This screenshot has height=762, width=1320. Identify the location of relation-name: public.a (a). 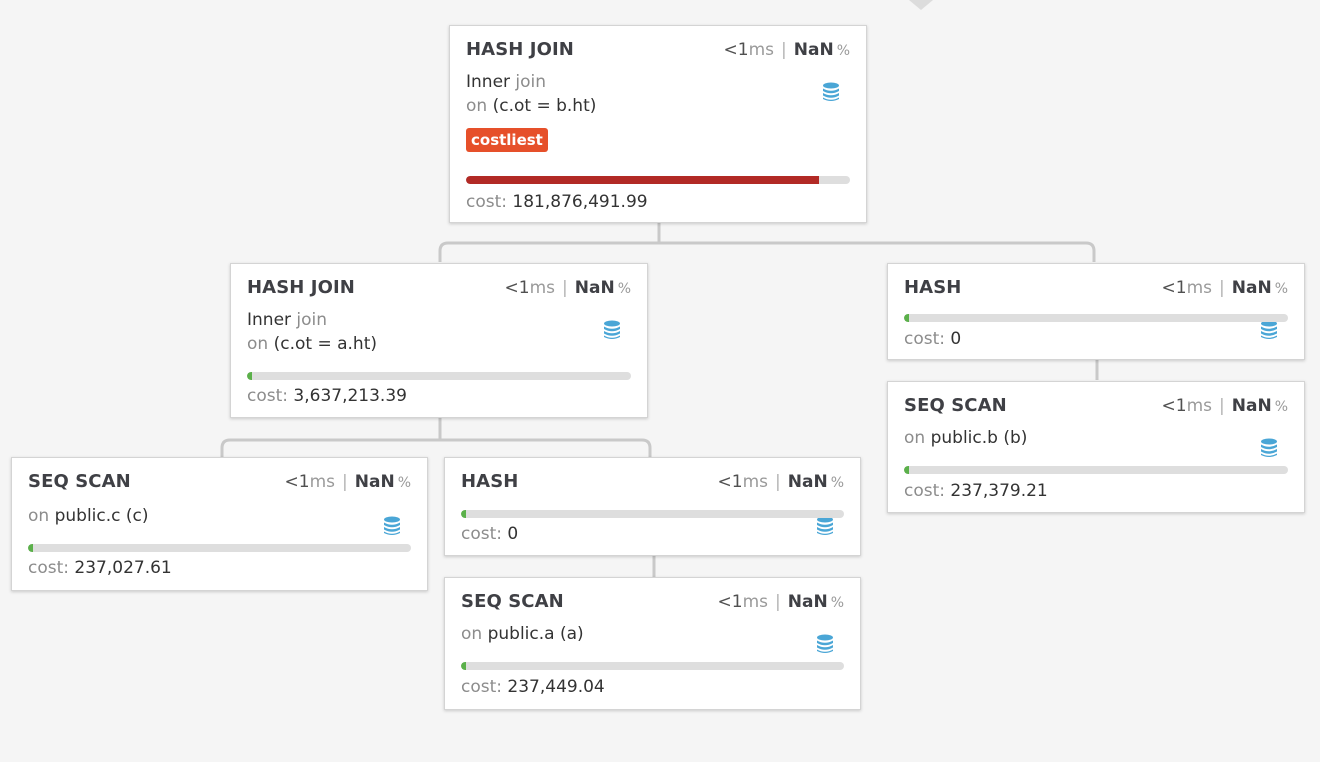
(535, 634).